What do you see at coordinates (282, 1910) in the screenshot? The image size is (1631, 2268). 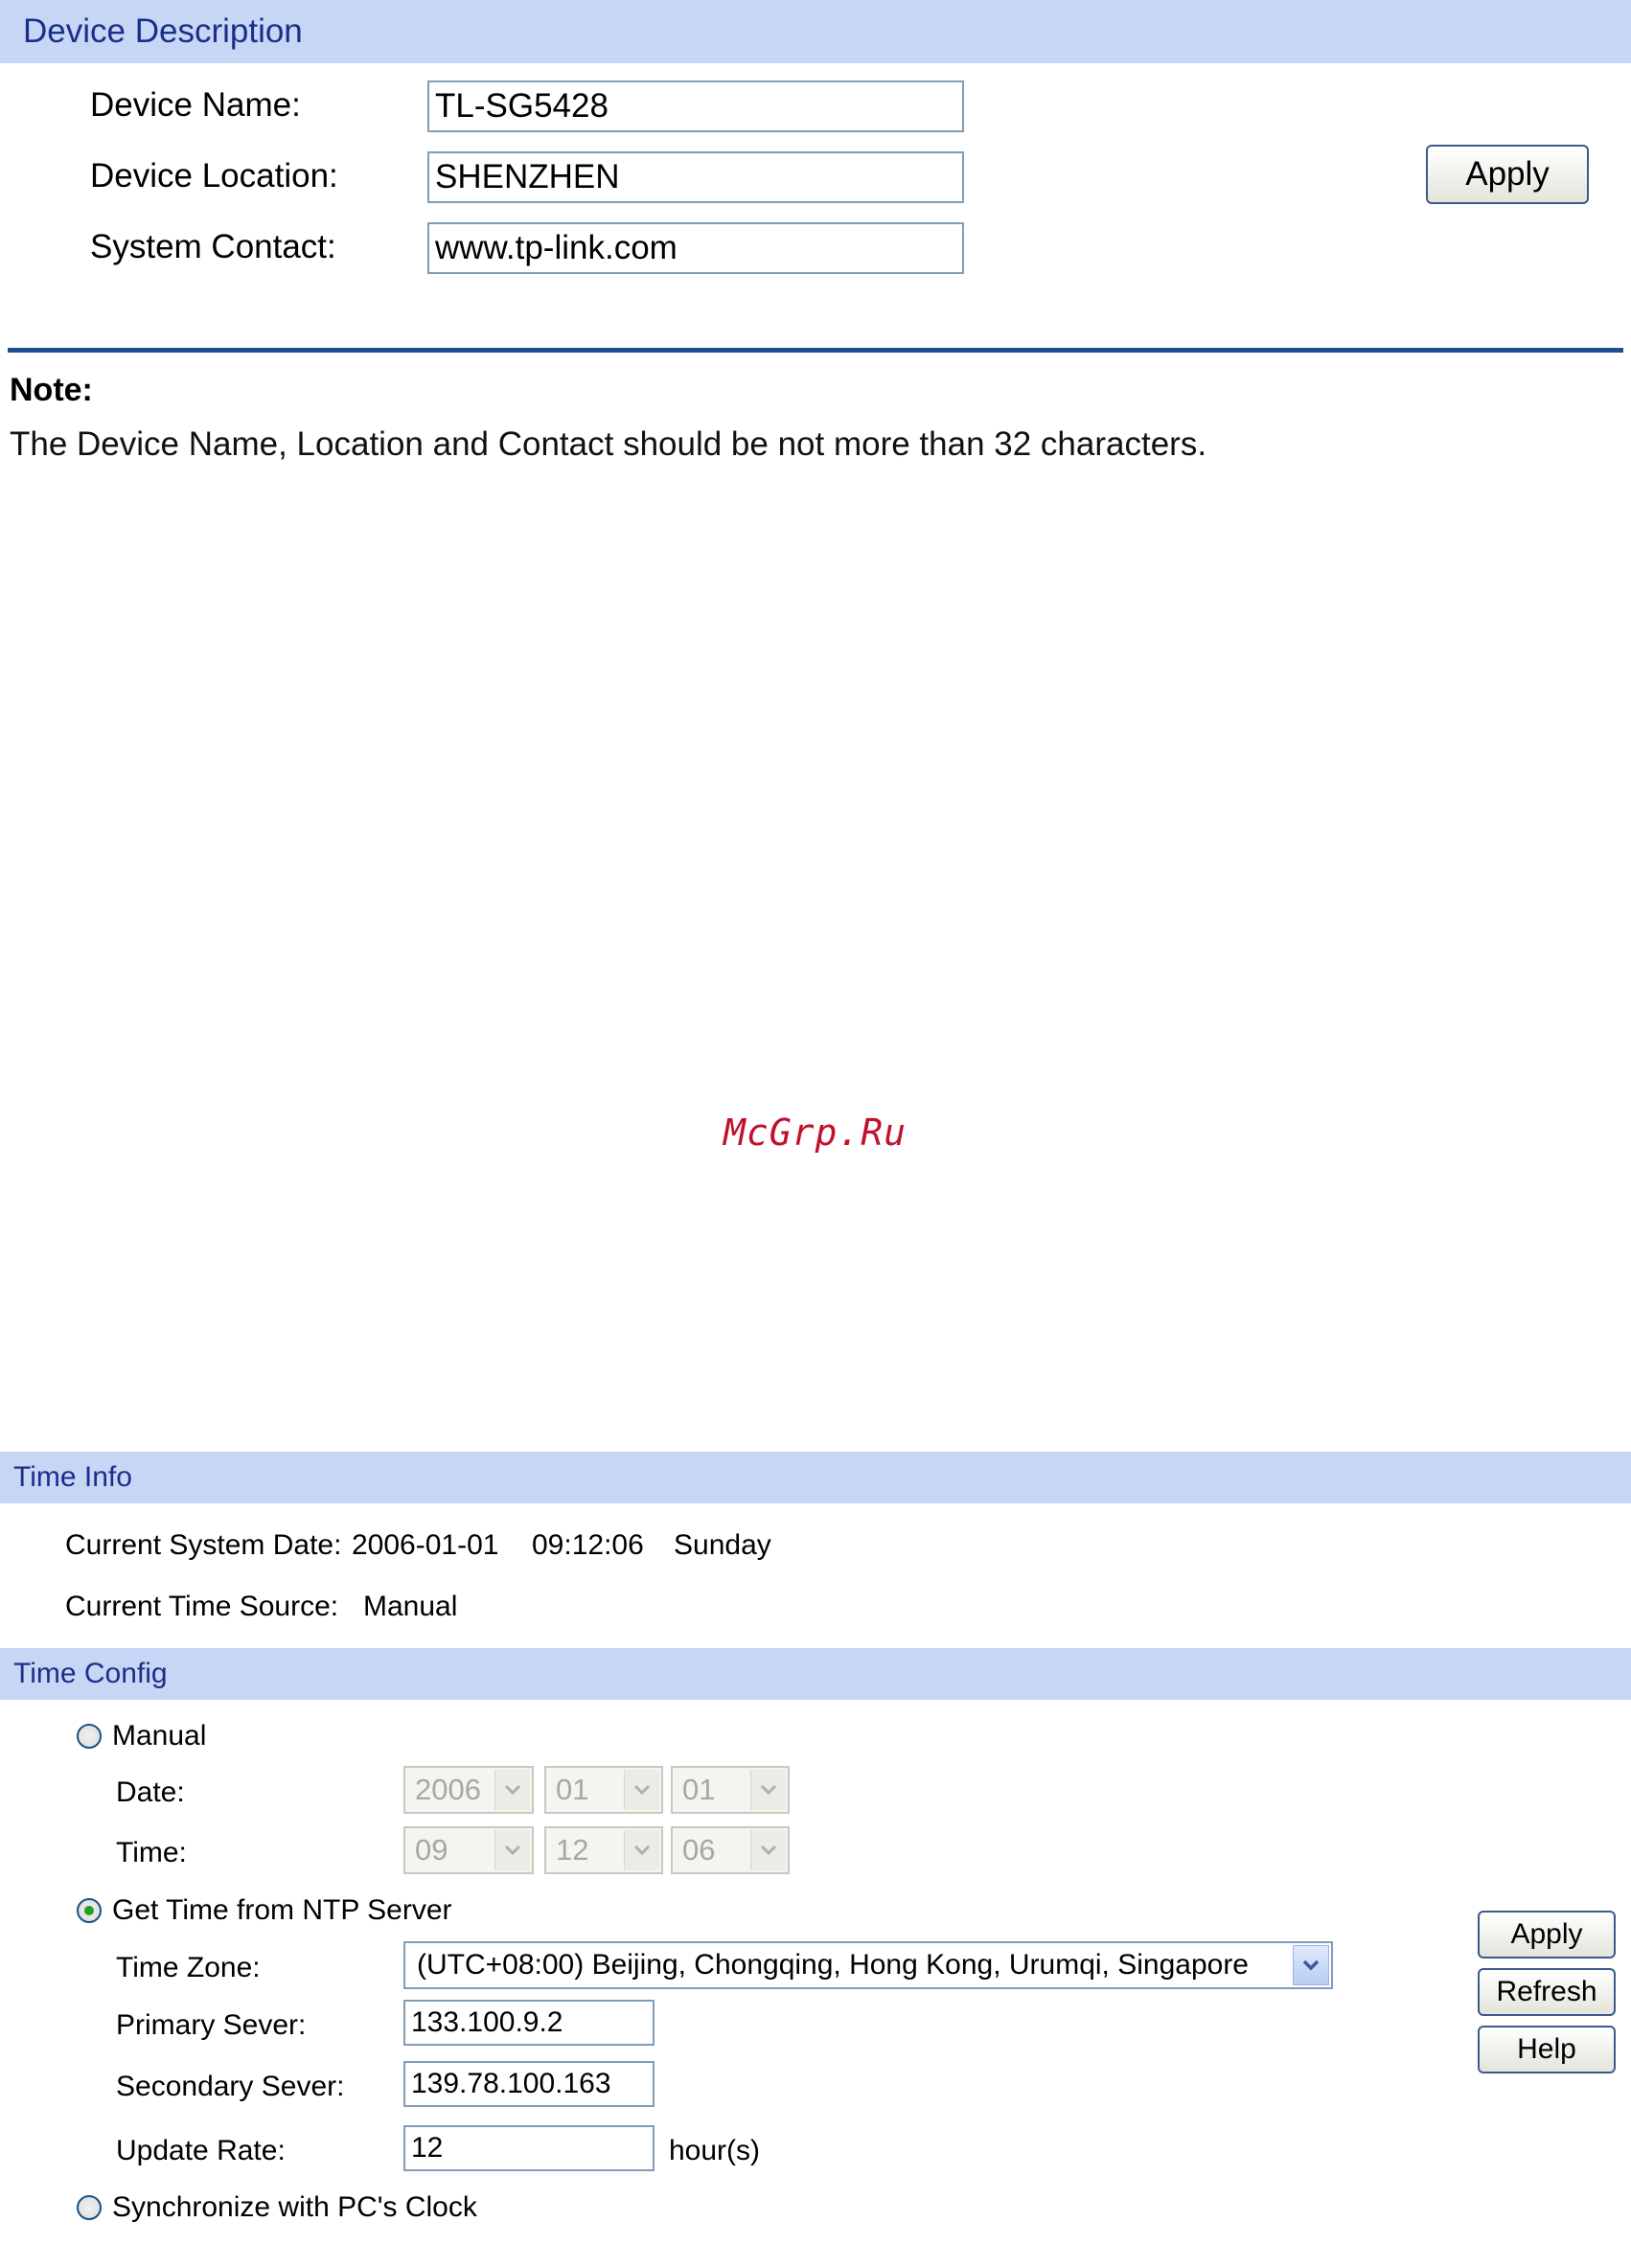 I see `ntp-label: Get Time from NTP Server` at bounding box center [282, 1910].